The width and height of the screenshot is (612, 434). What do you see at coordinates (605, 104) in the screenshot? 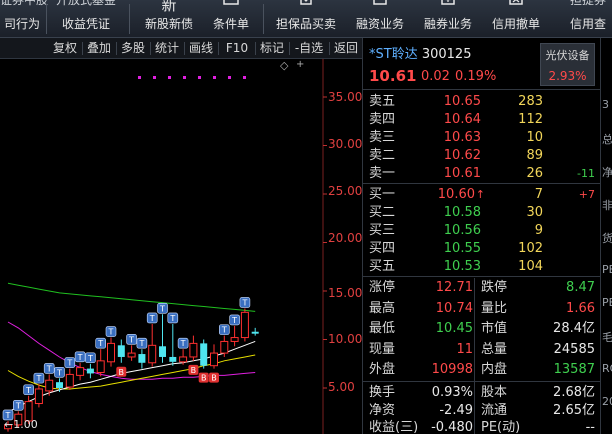
I see `edge-label: 3` at bounding box center [605, 104].